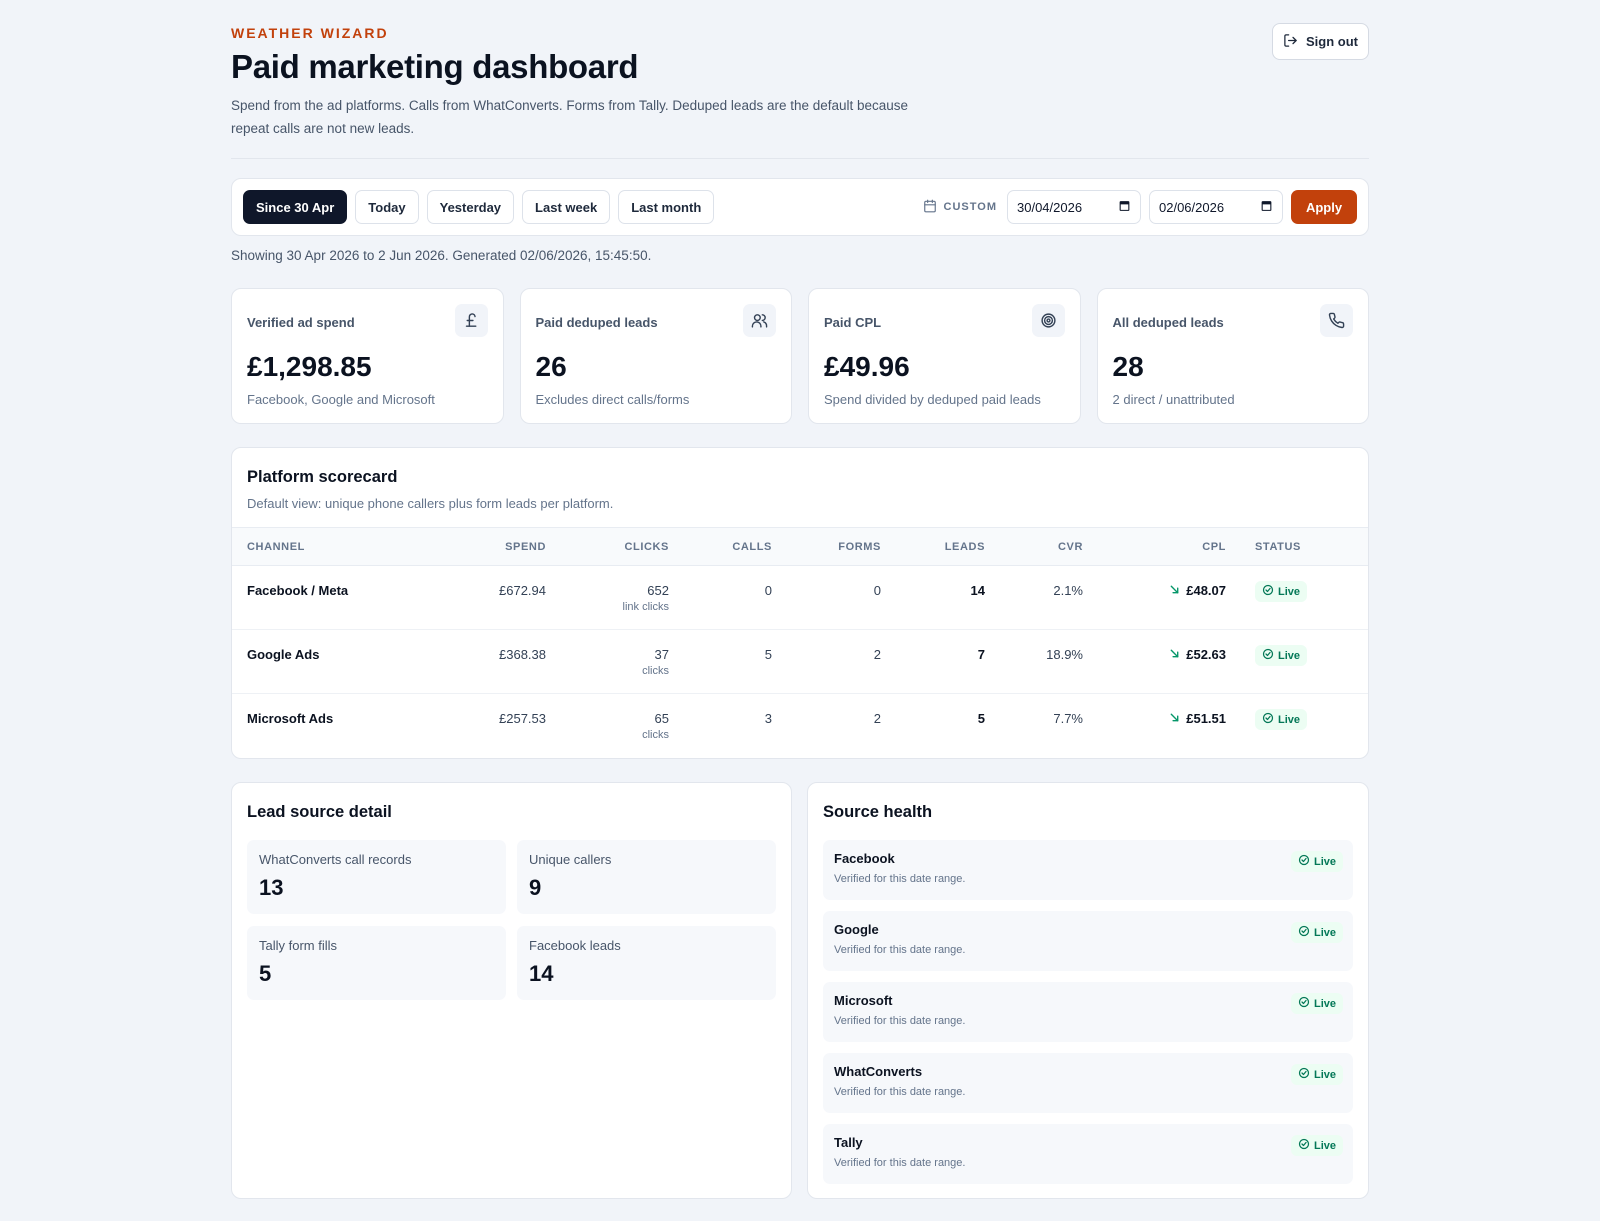 The height and width of the screenshot is (1221, 1600). What do you see at coordinates (859, 546) in the screenshot?
I see `column-header: FORMS` at bounding box center [859, 546].